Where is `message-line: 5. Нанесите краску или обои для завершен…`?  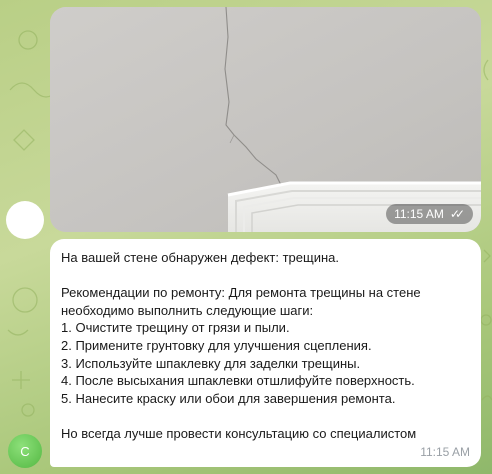
message-line: 5. Нанесите краску или обои для завершен… is located at coordinates (228, 398).